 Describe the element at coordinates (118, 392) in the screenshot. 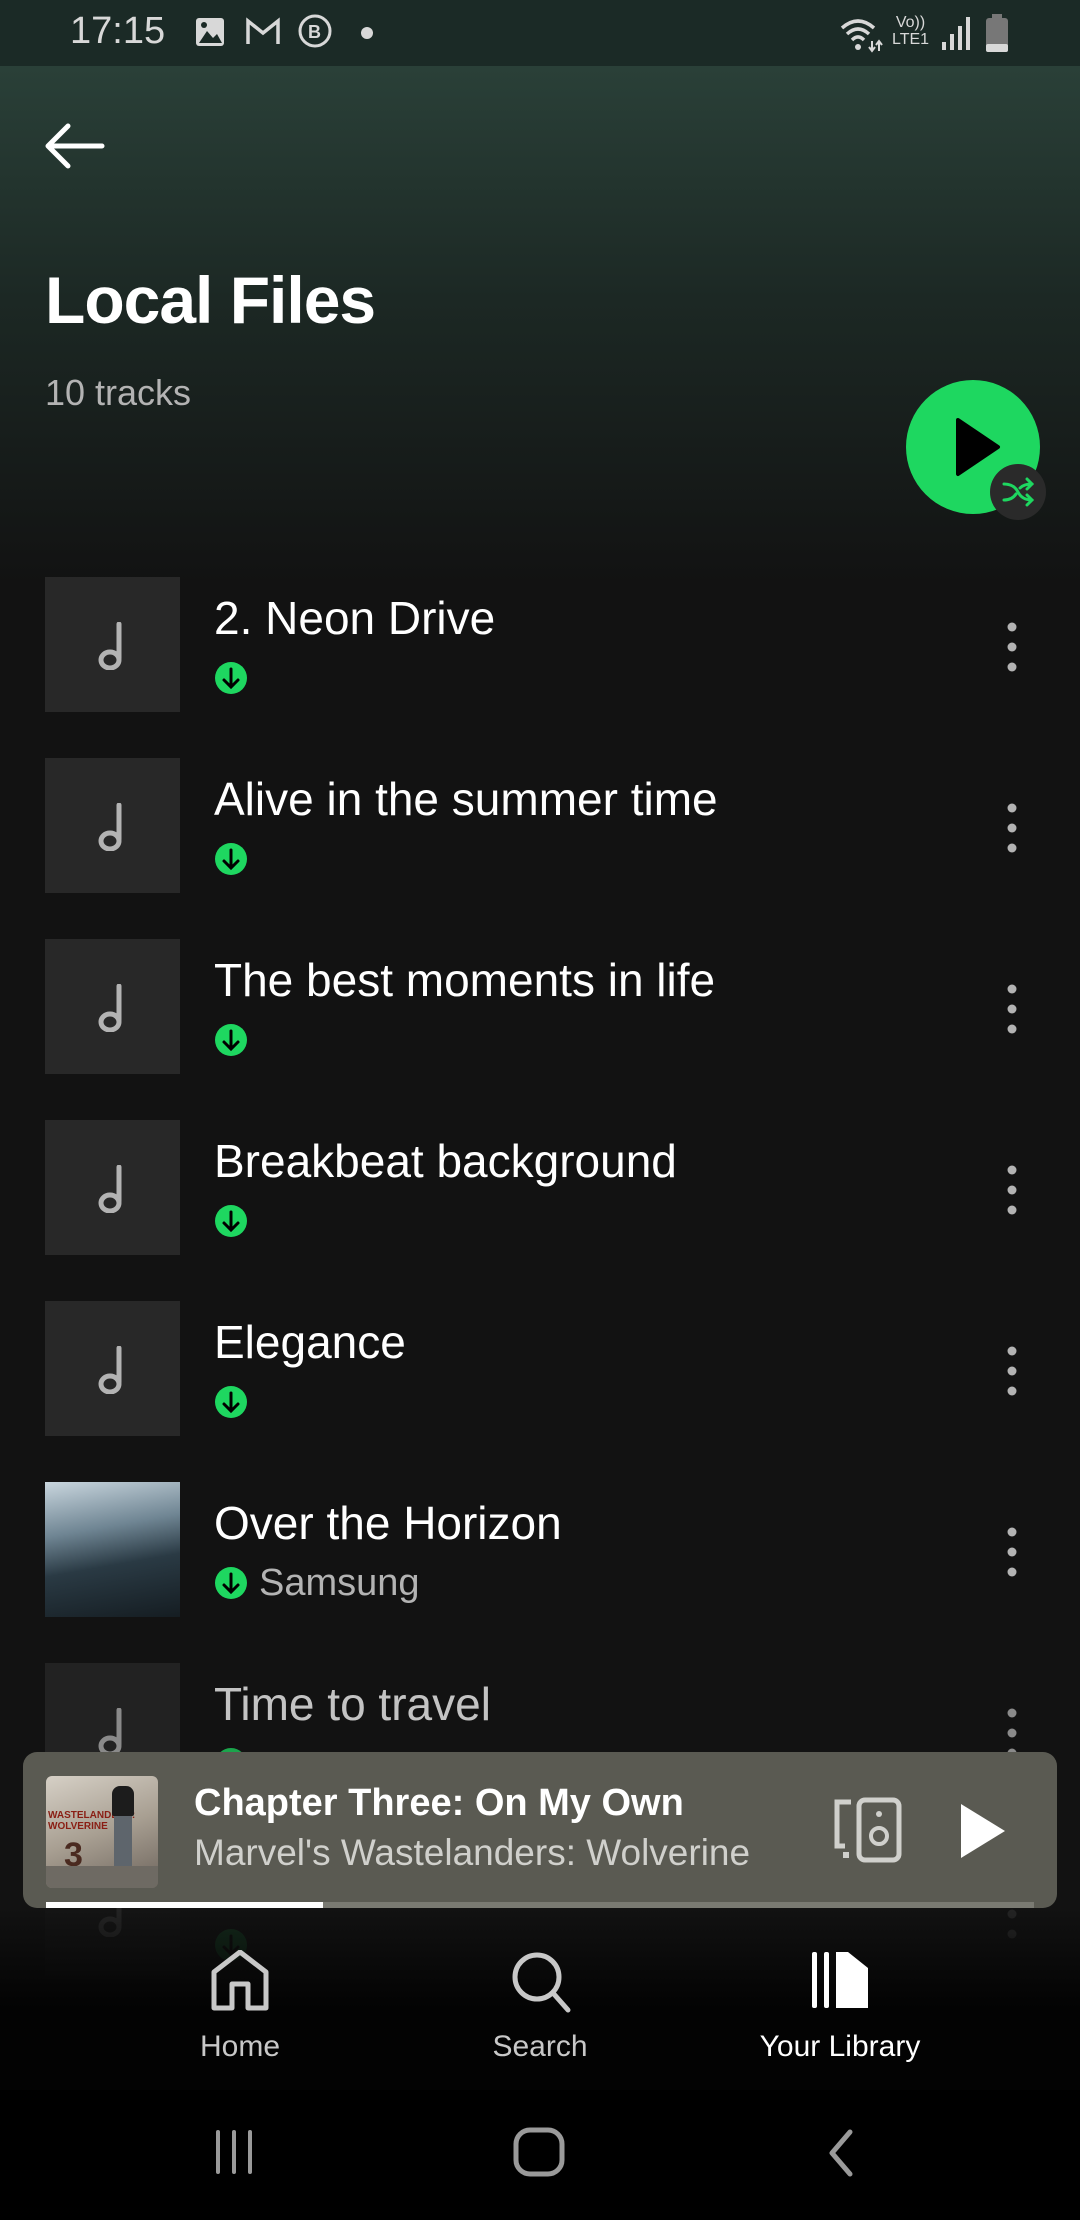

I see `track-count: 10 tracks` at that location.